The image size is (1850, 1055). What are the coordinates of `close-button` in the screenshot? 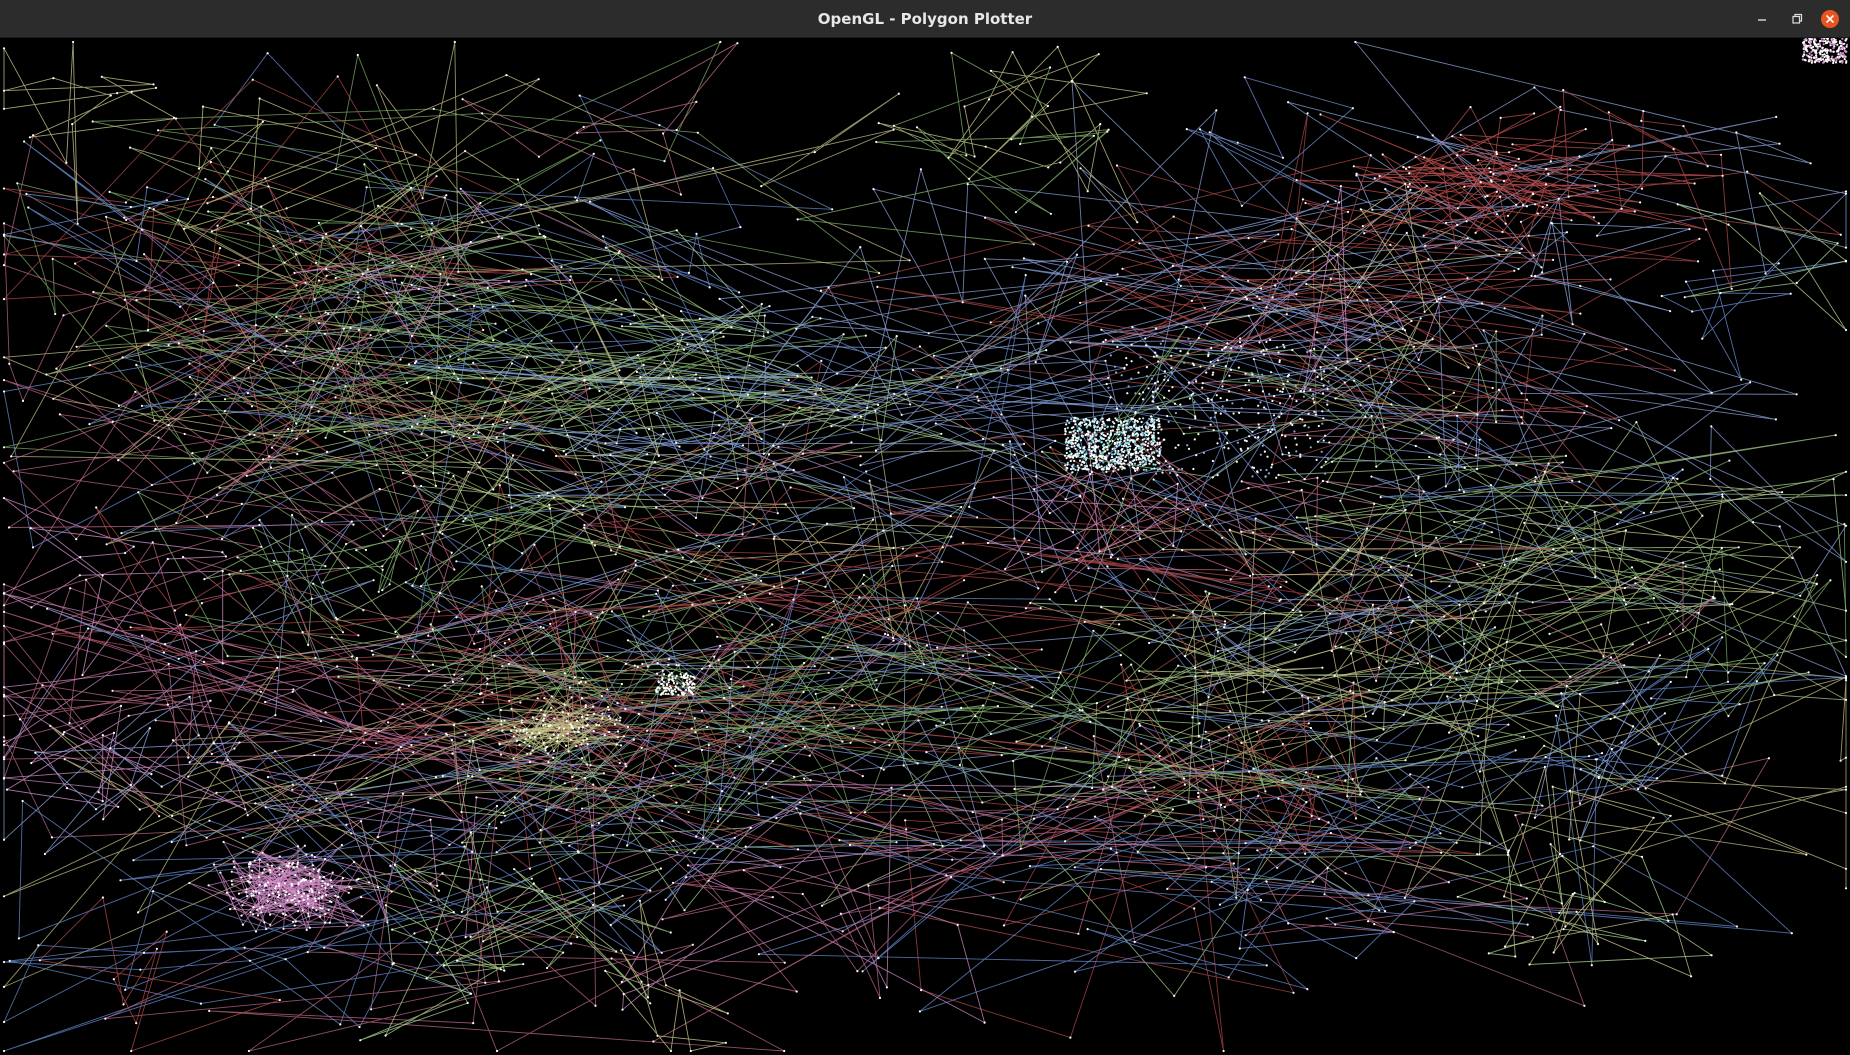 It's located at (1830, 19).